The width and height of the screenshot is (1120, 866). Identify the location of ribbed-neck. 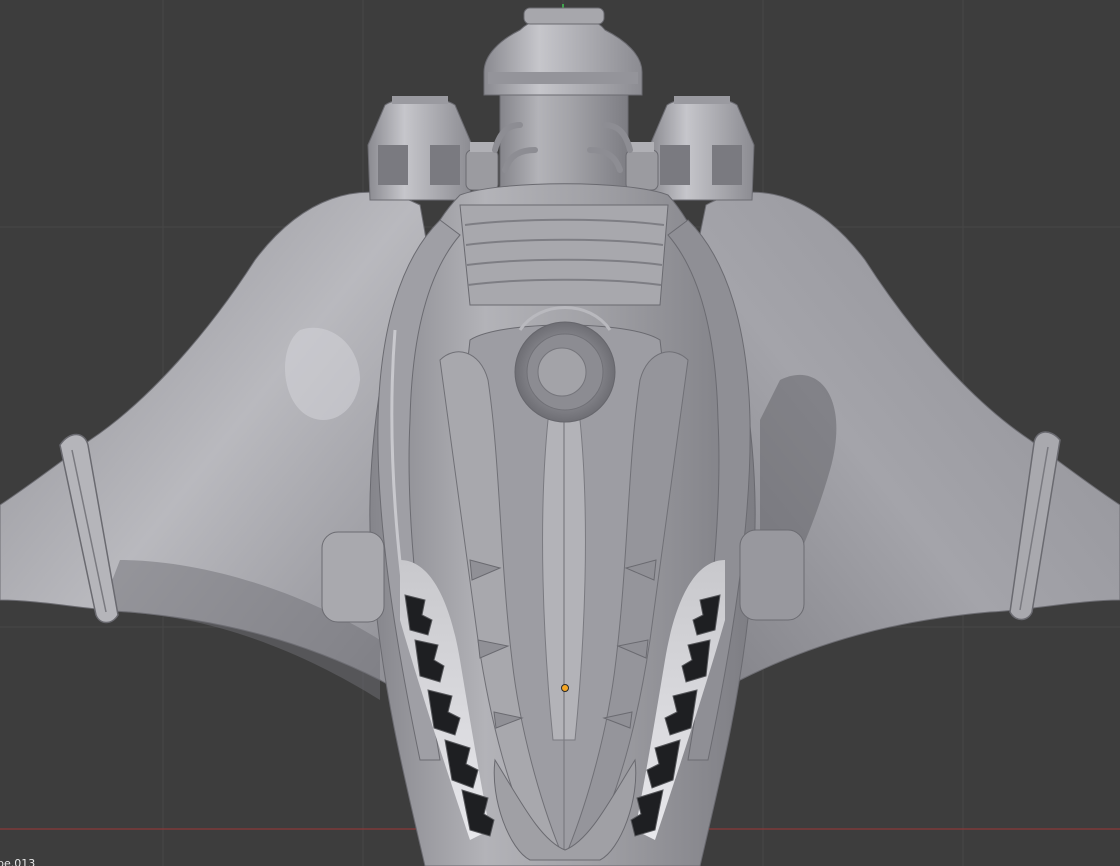
(564, 255).